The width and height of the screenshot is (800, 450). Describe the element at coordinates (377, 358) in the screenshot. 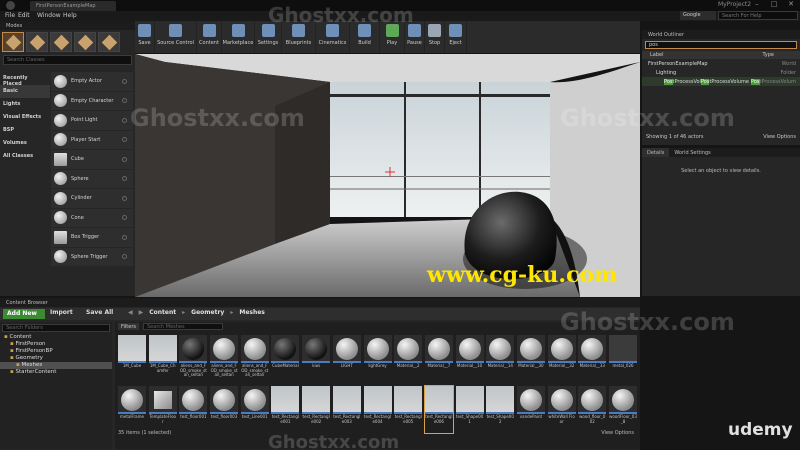

I see `asset-tile: lightGrey` at that location.